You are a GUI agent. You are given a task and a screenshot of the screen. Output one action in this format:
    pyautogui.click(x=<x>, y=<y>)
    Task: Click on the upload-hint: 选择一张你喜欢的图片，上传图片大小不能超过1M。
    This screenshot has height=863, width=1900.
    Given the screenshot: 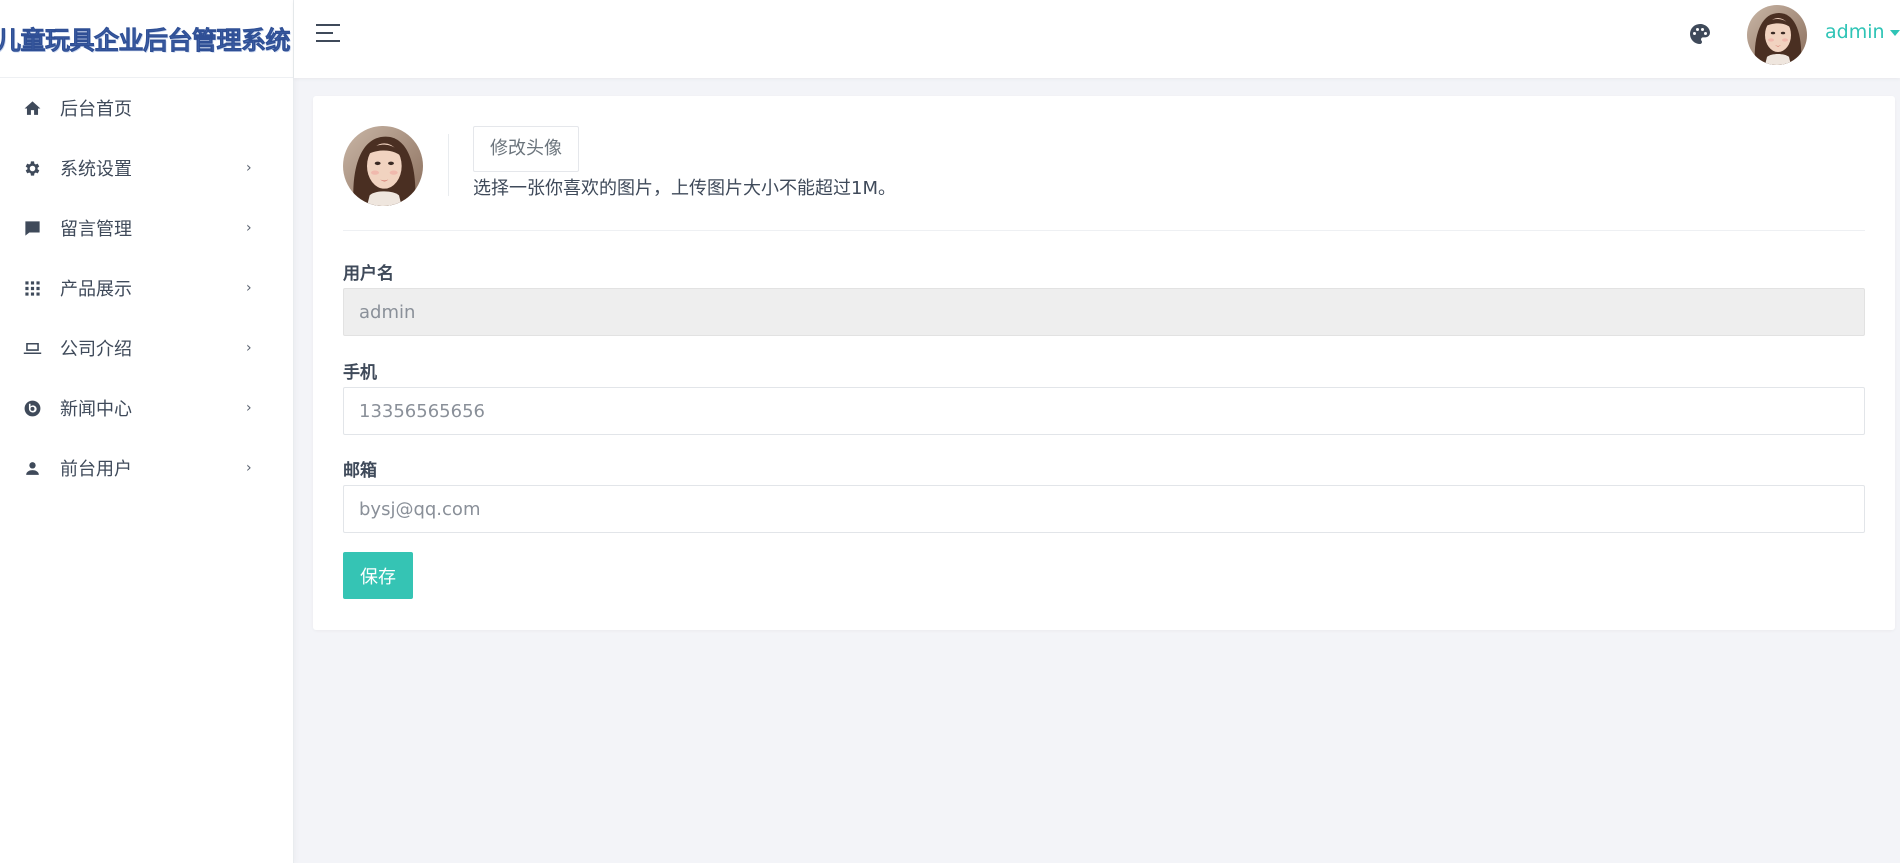 What is the action you would take?
    pyautogui.click(x=684, y=188)
    